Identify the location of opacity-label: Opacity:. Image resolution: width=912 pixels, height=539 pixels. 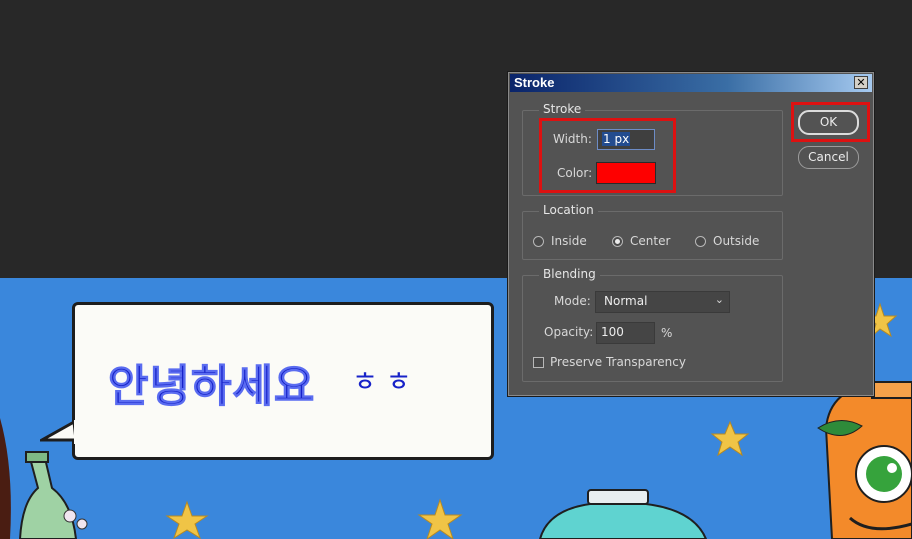
(569, 332).